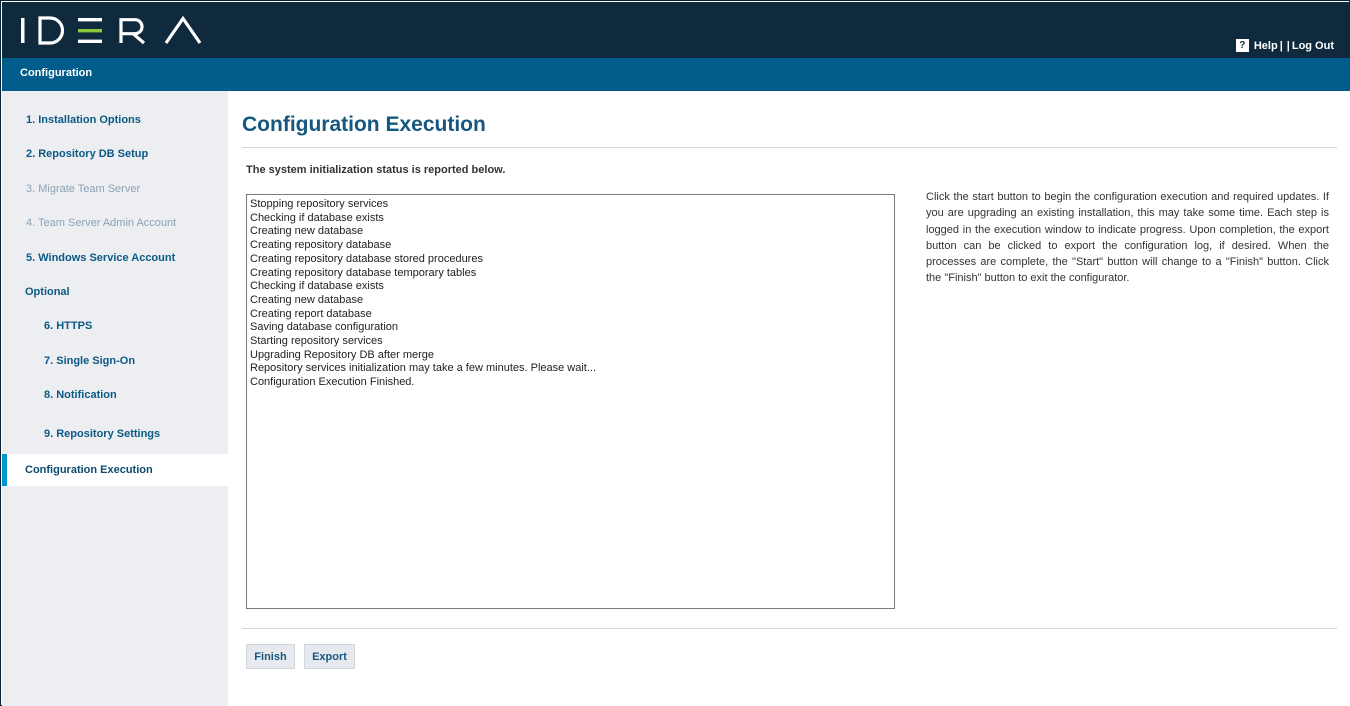 This screenshot has height=706, width=1350. What do you see at coordinates (115, 470) in the screenshot?
I see `sidebar-item-configuration-execution: Configuration Execution` at bounding box center [115, 470].